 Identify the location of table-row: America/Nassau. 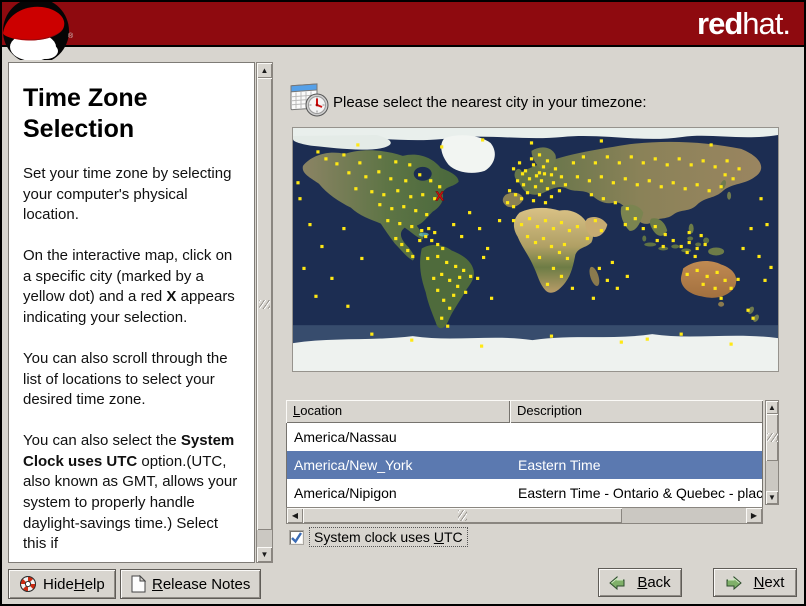
(524, 437).